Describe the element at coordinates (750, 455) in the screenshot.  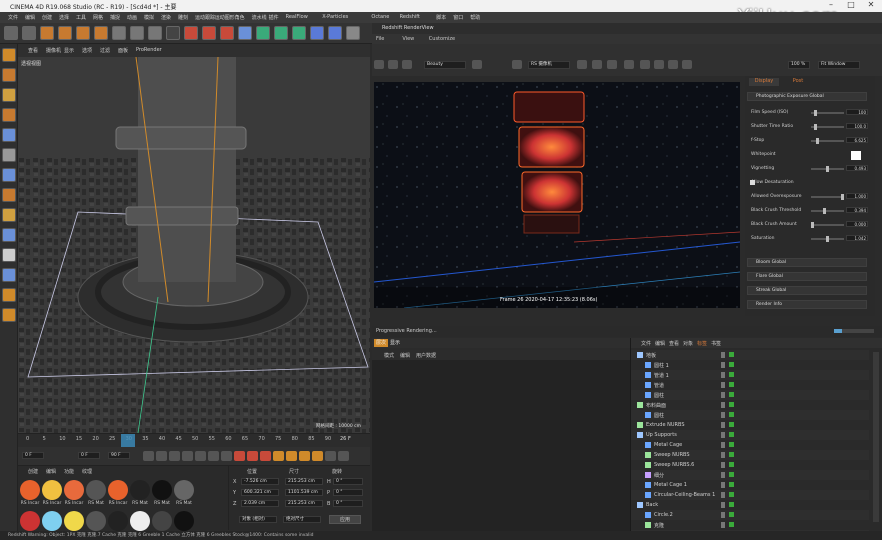
I see `object-row: Sweep NURBS` at that location.